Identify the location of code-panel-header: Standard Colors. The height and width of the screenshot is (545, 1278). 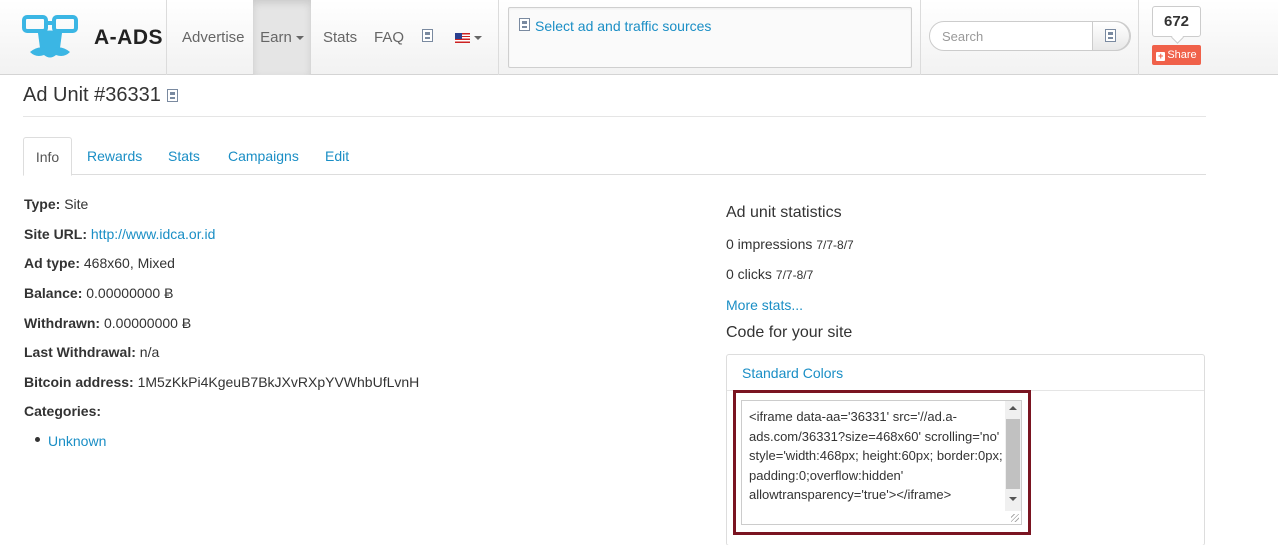
(965, 373).